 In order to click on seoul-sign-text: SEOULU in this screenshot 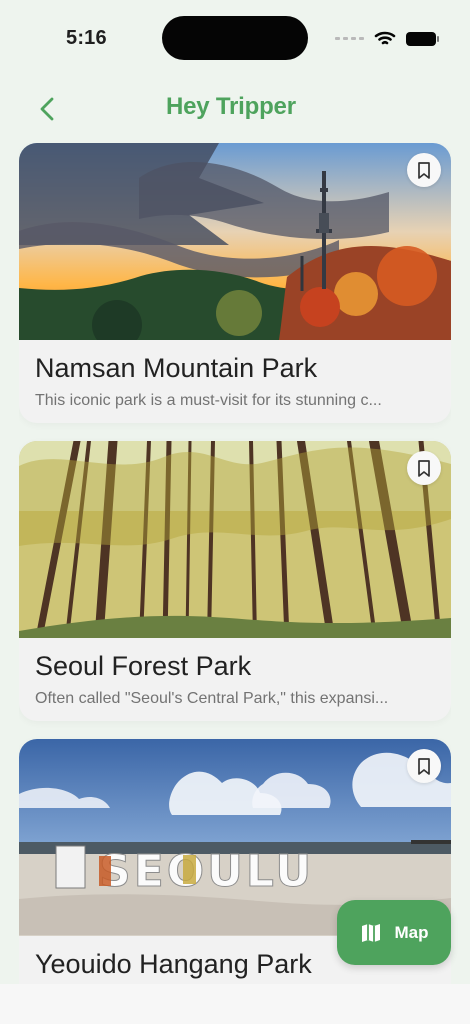, I will do `click(206, 871)`.